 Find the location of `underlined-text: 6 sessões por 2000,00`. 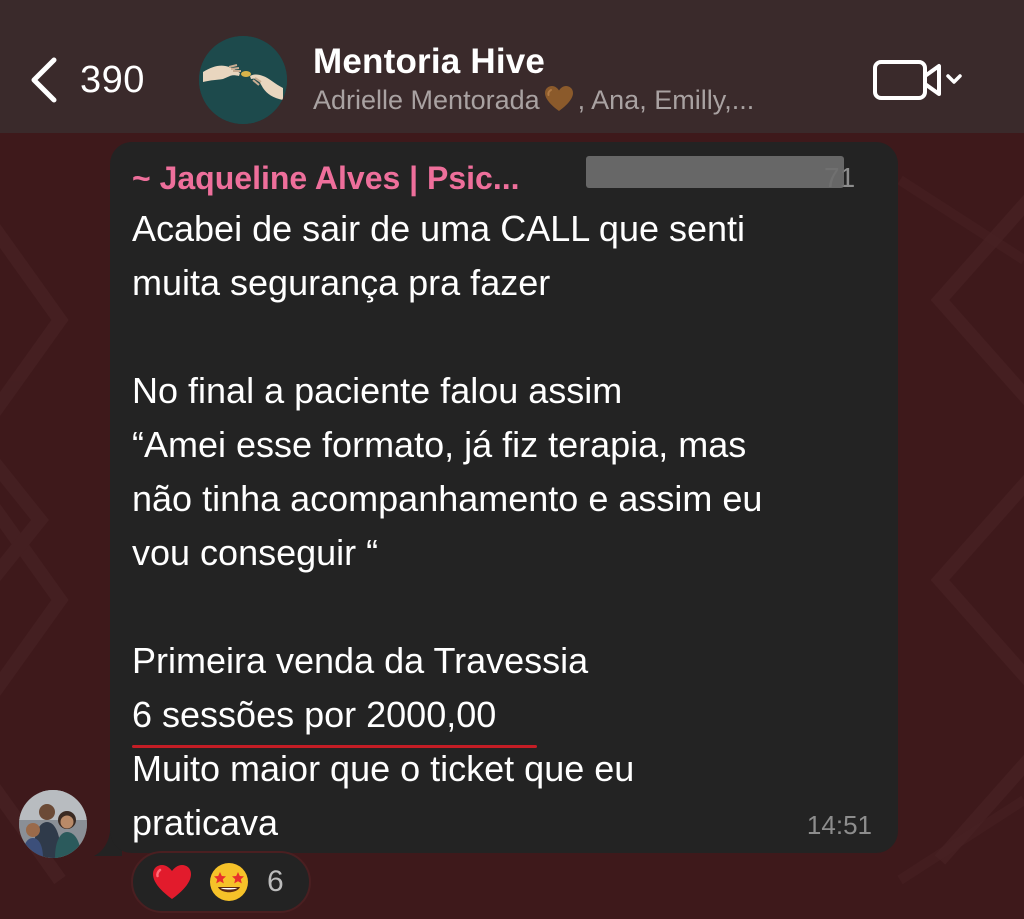

underlined-text: 6 sessões por 2000,00 is located at coordinates (334, 718).